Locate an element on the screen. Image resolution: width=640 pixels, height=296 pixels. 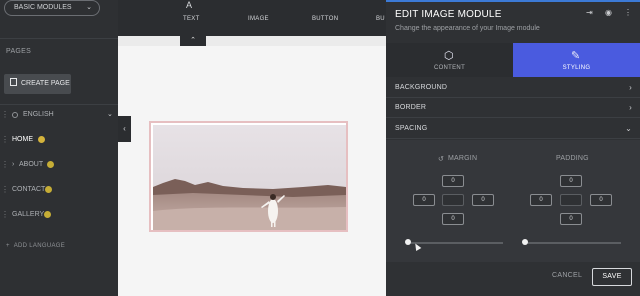
exit-icon: ⇥ is located at coordinates (589, 12).